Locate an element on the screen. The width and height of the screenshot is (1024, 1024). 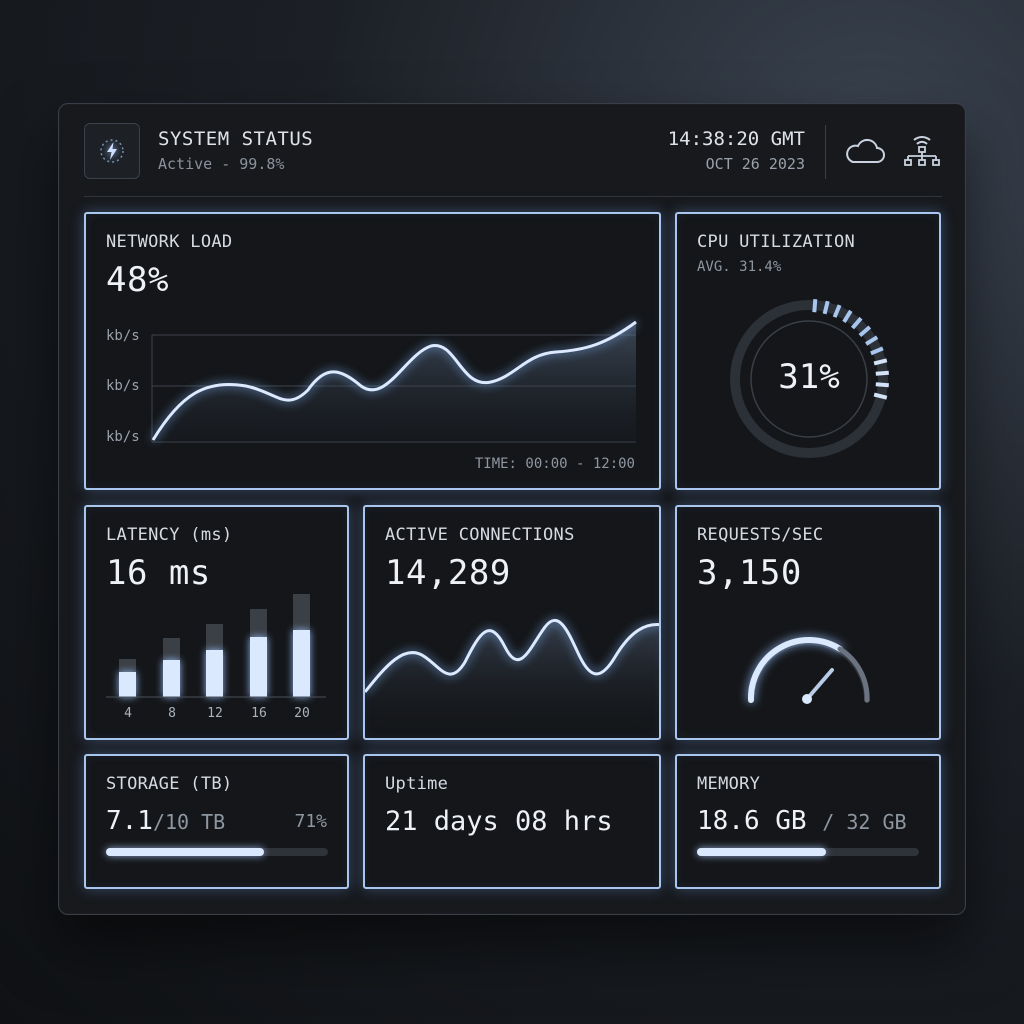
bar-label: 4 is located at coordinates (128, 713).